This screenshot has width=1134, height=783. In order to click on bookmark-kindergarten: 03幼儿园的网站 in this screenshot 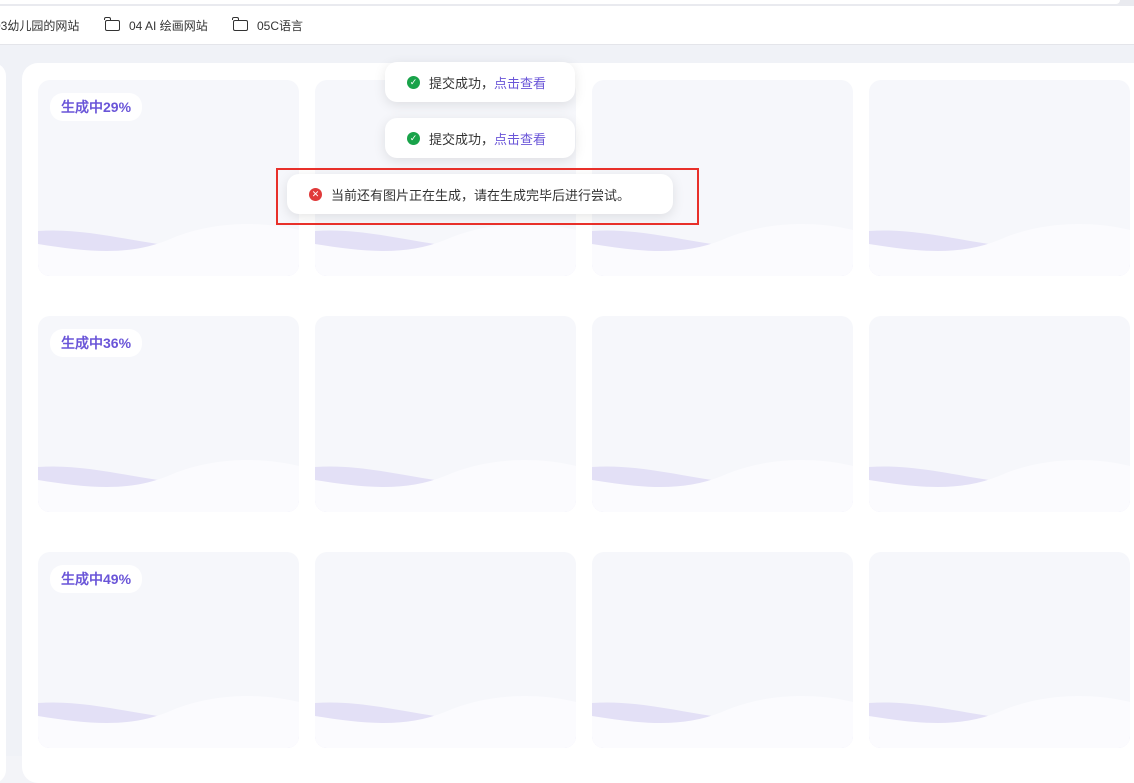, I will do `click(39, 25)`.